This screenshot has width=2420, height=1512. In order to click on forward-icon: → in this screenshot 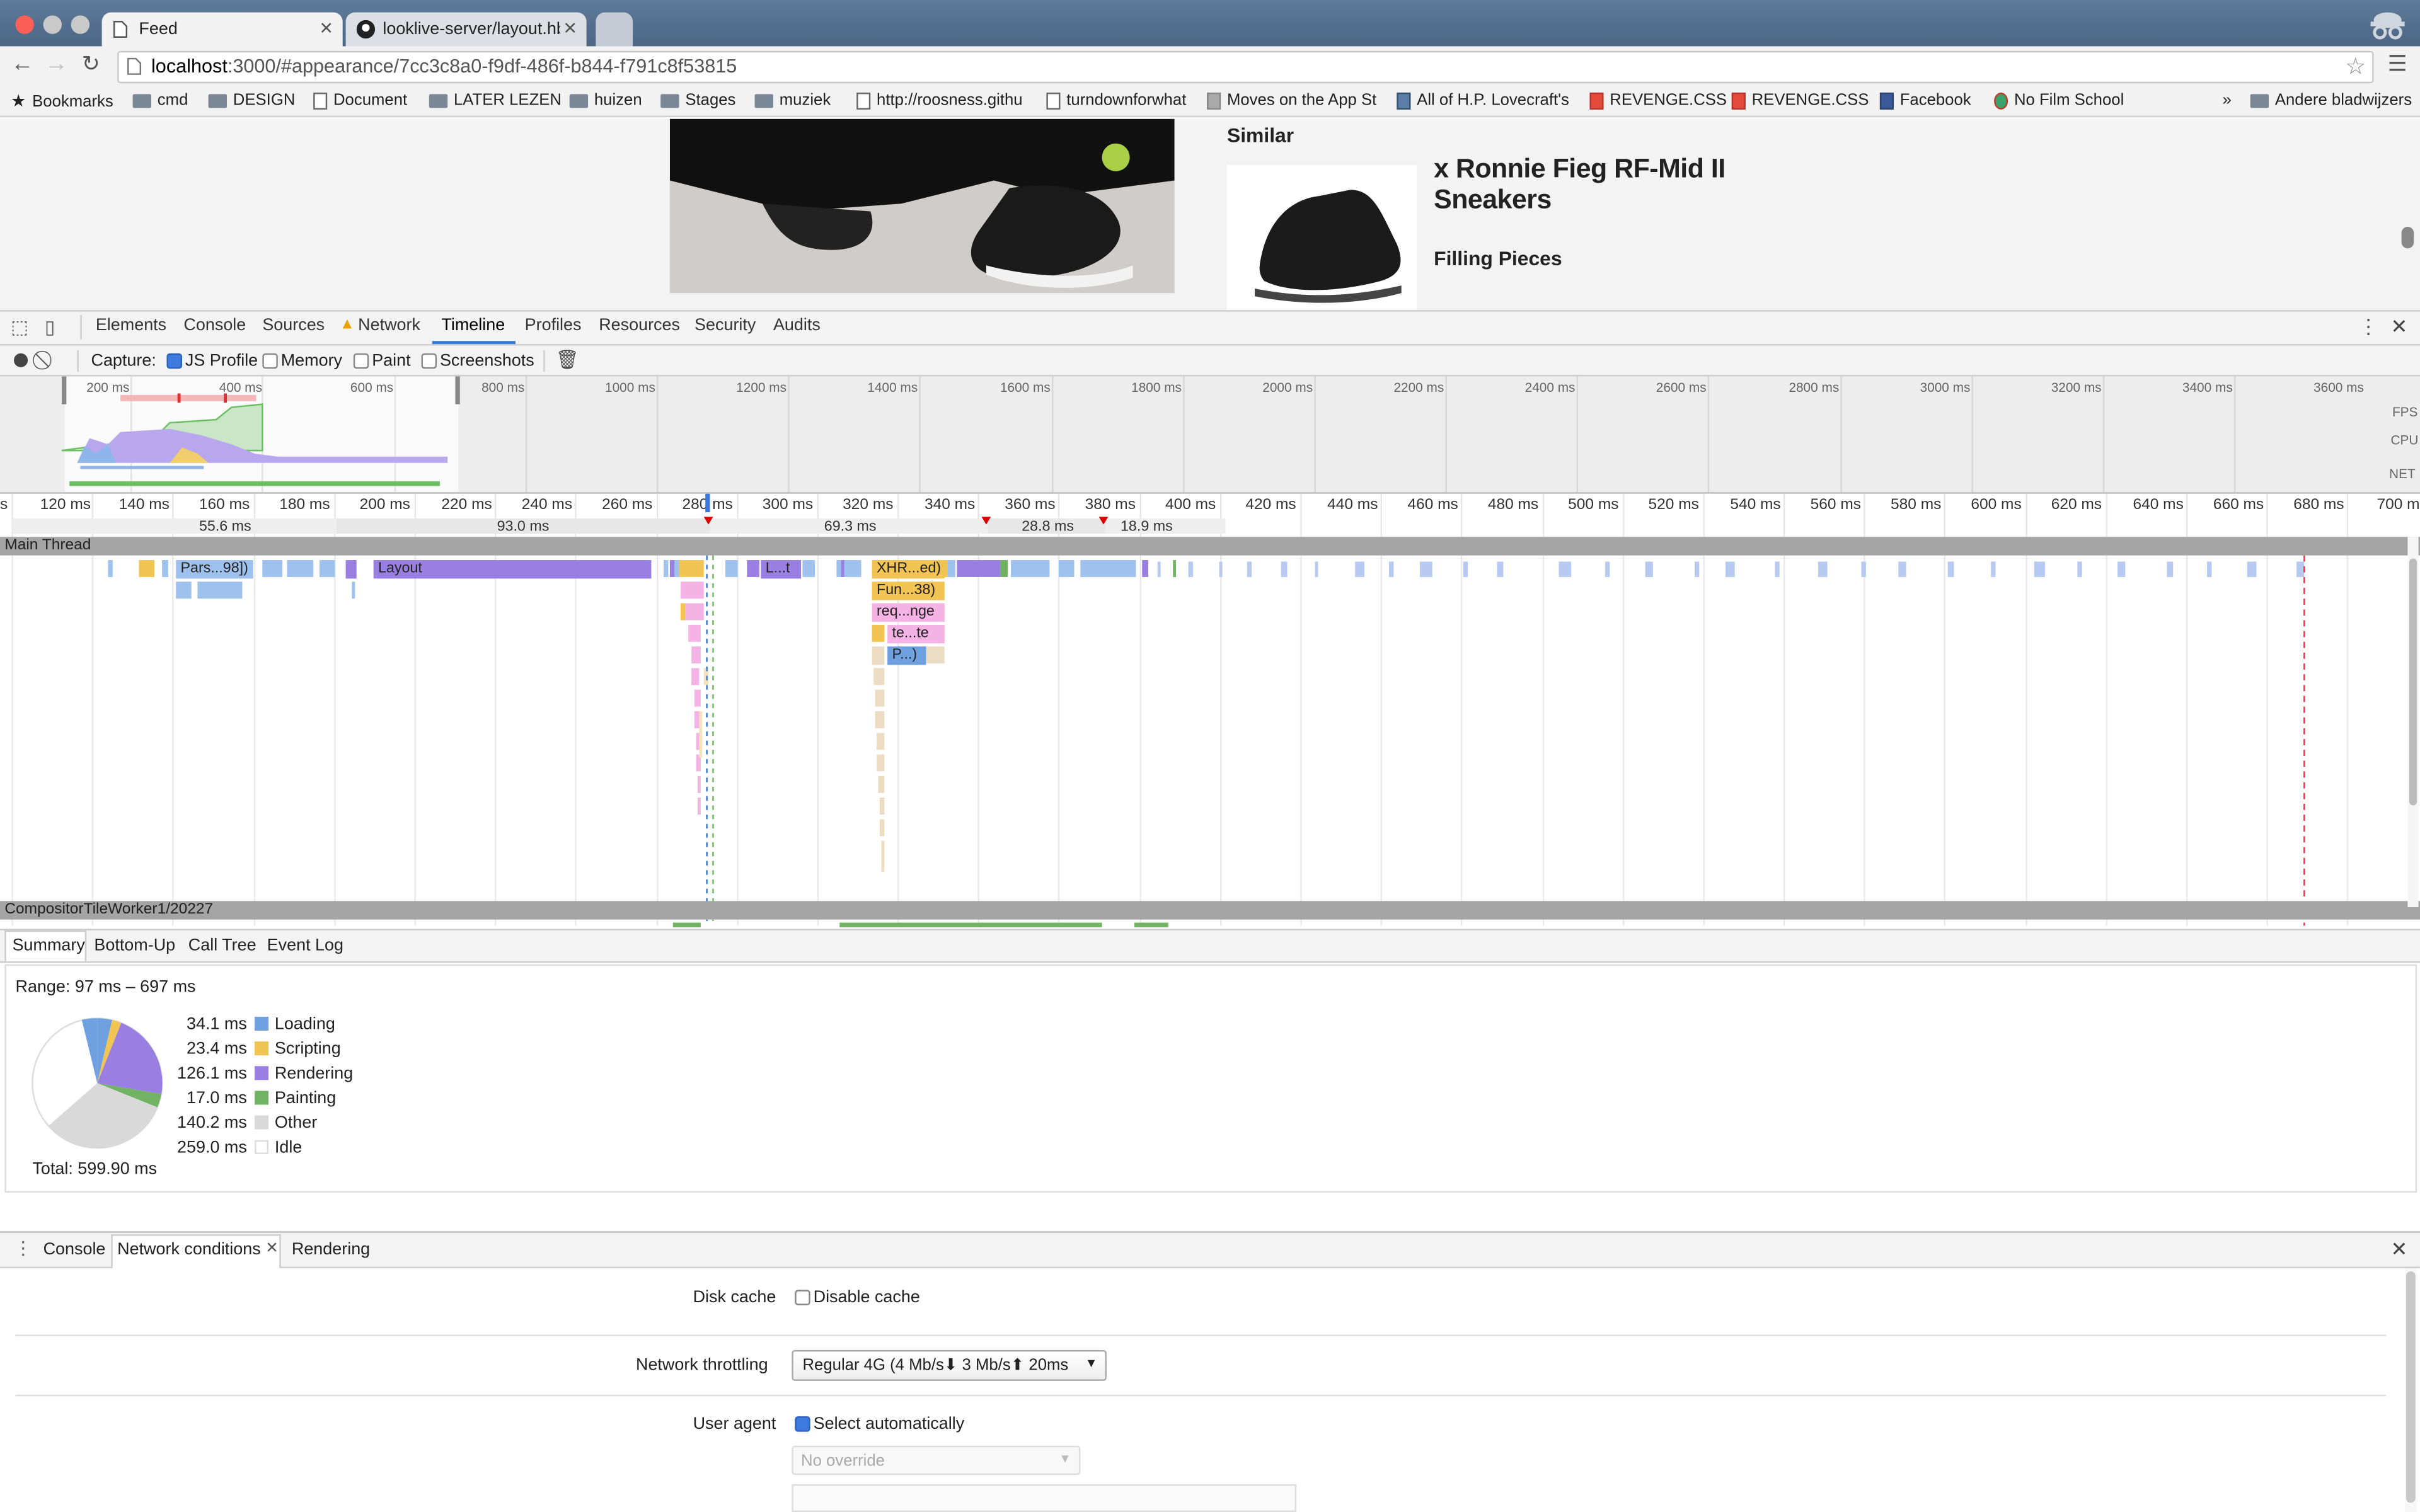, I will do `click(57, 64)`.